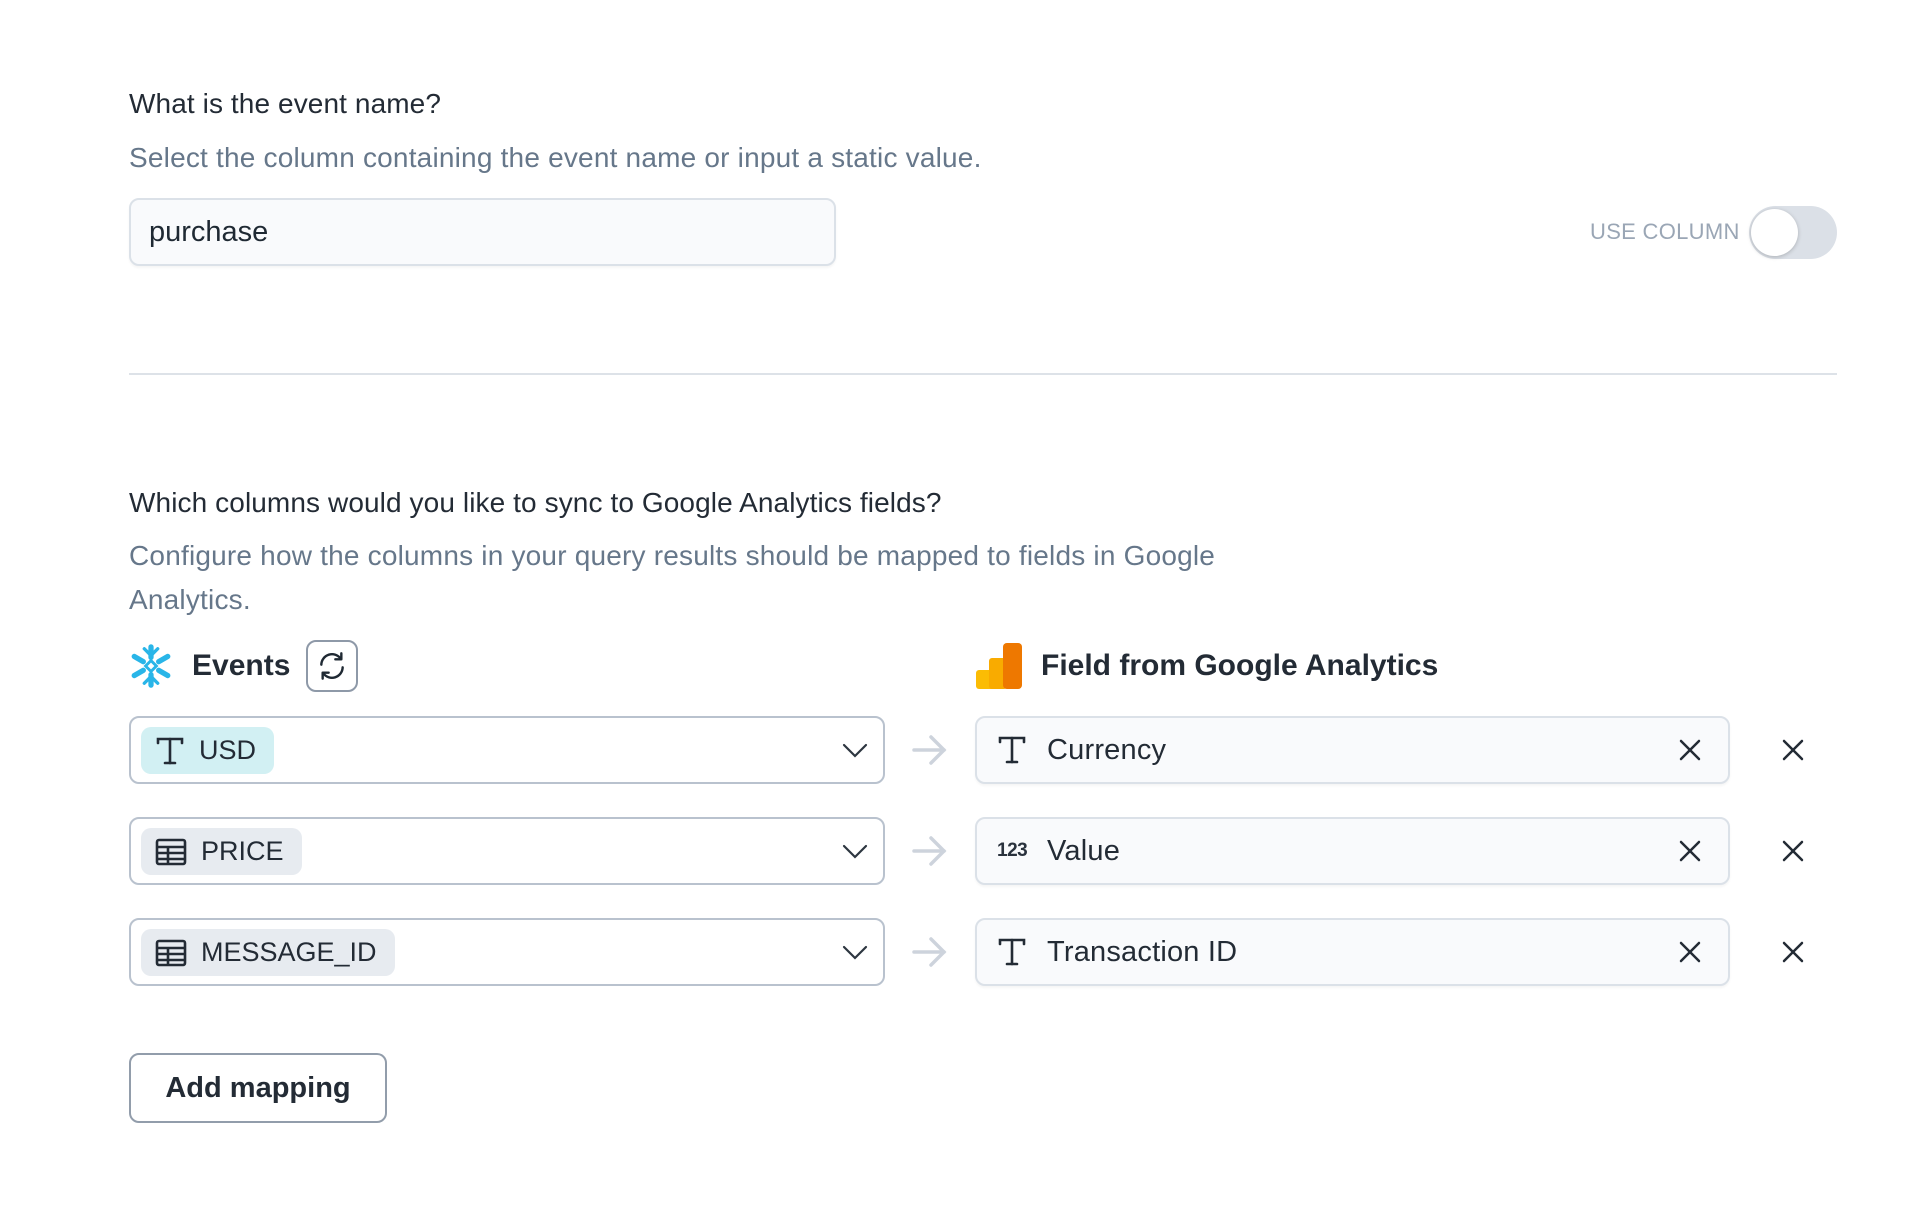  I want to click on source-column-chip: PRICE, so click(221, 851).